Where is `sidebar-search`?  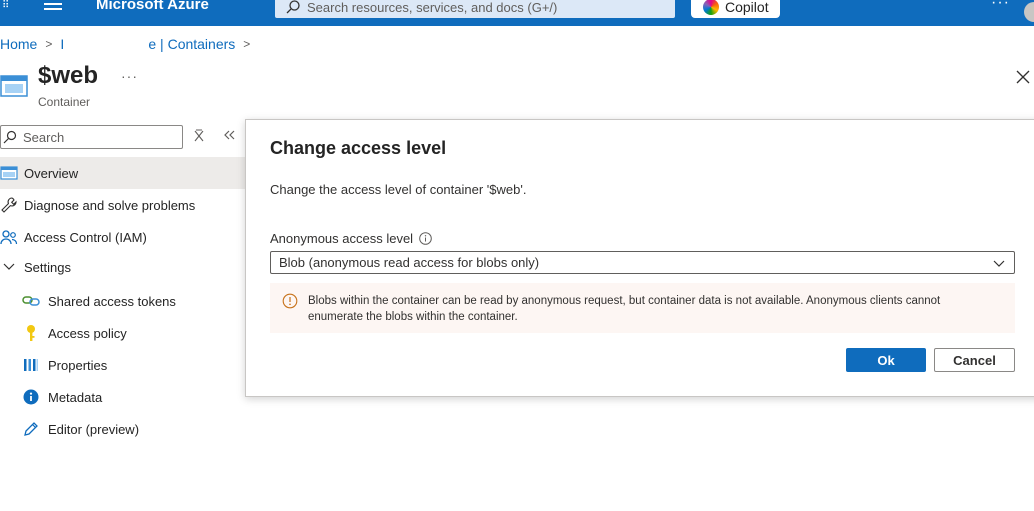
sidebar-search is located at coordinates (91, 137).